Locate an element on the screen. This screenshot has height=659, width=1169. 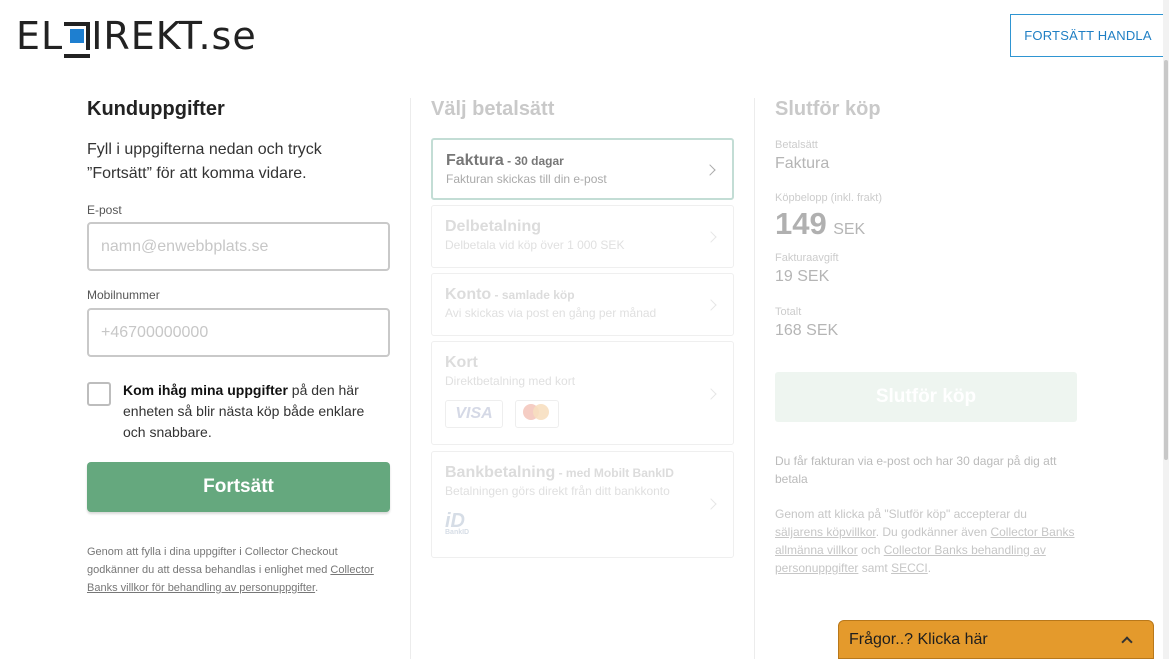
payment-option-name: Delbetalning is located at coordinates (493, 226).